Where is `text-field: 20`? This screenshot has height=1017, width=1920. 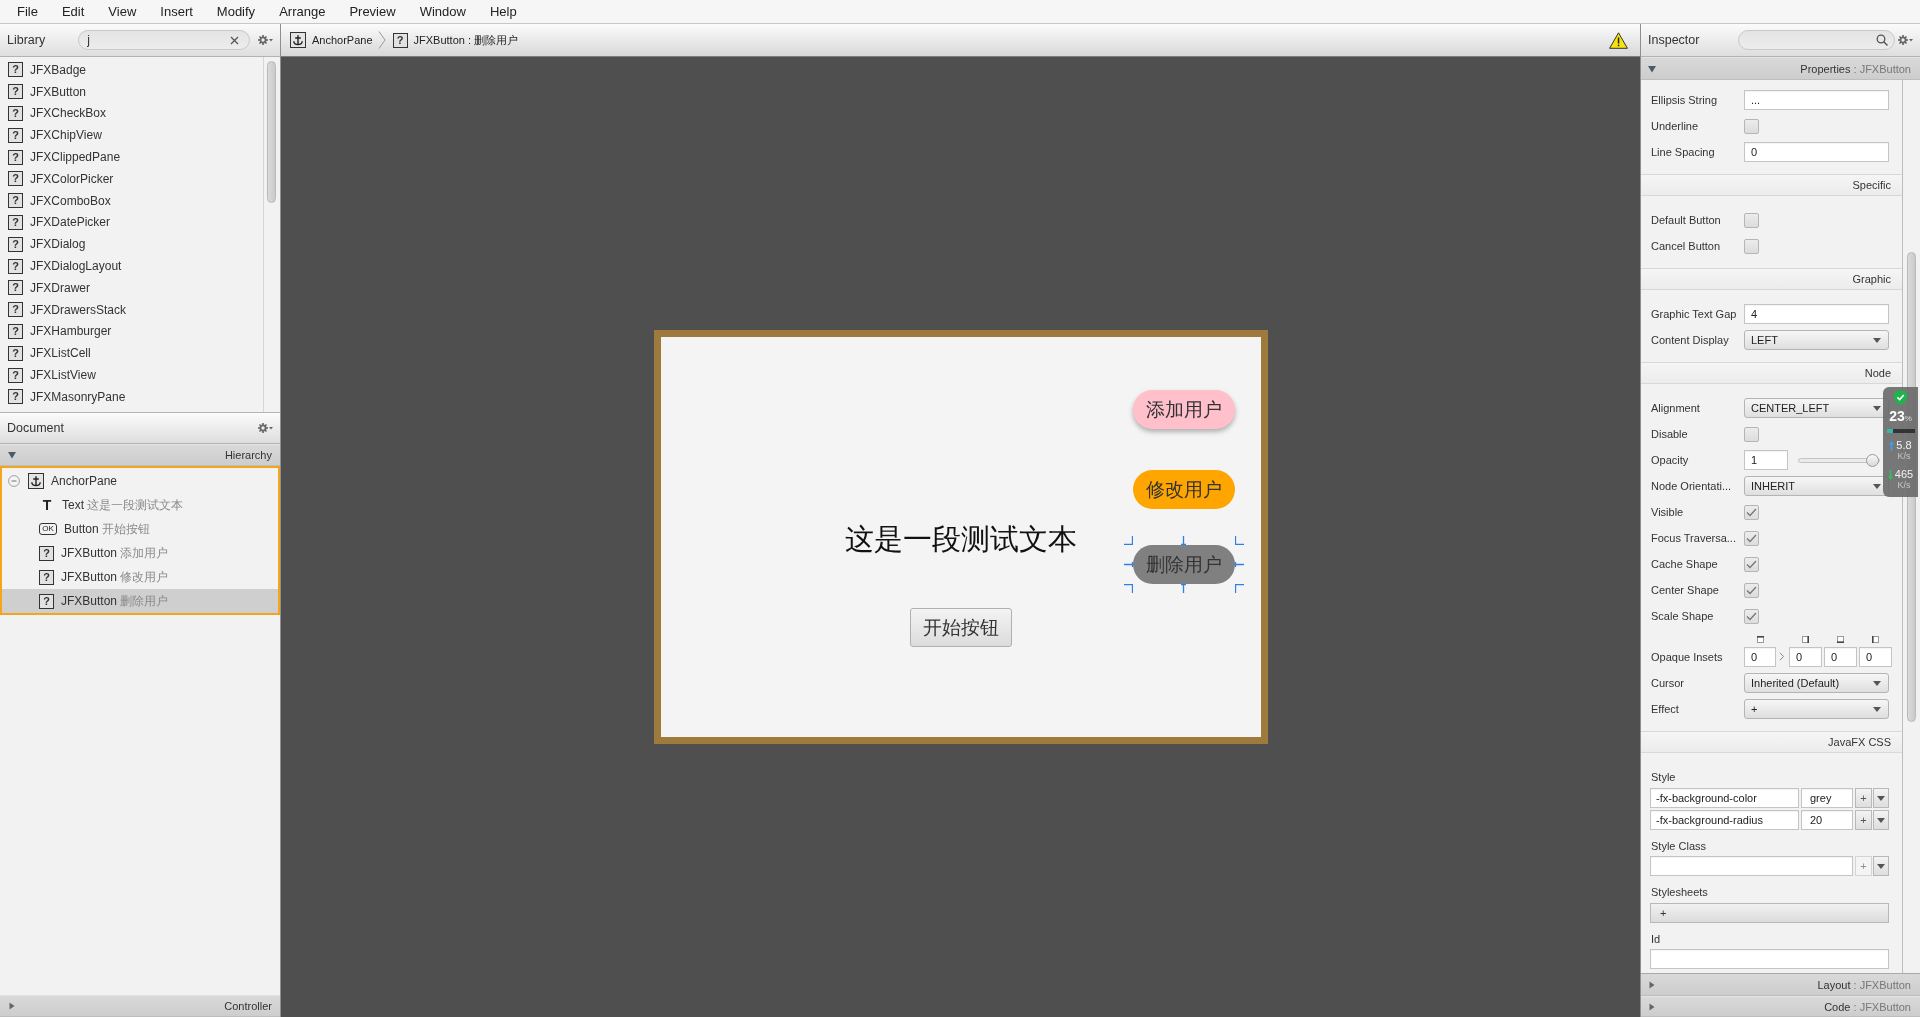 text-field: 20 is located at coordinates (1827, 820).